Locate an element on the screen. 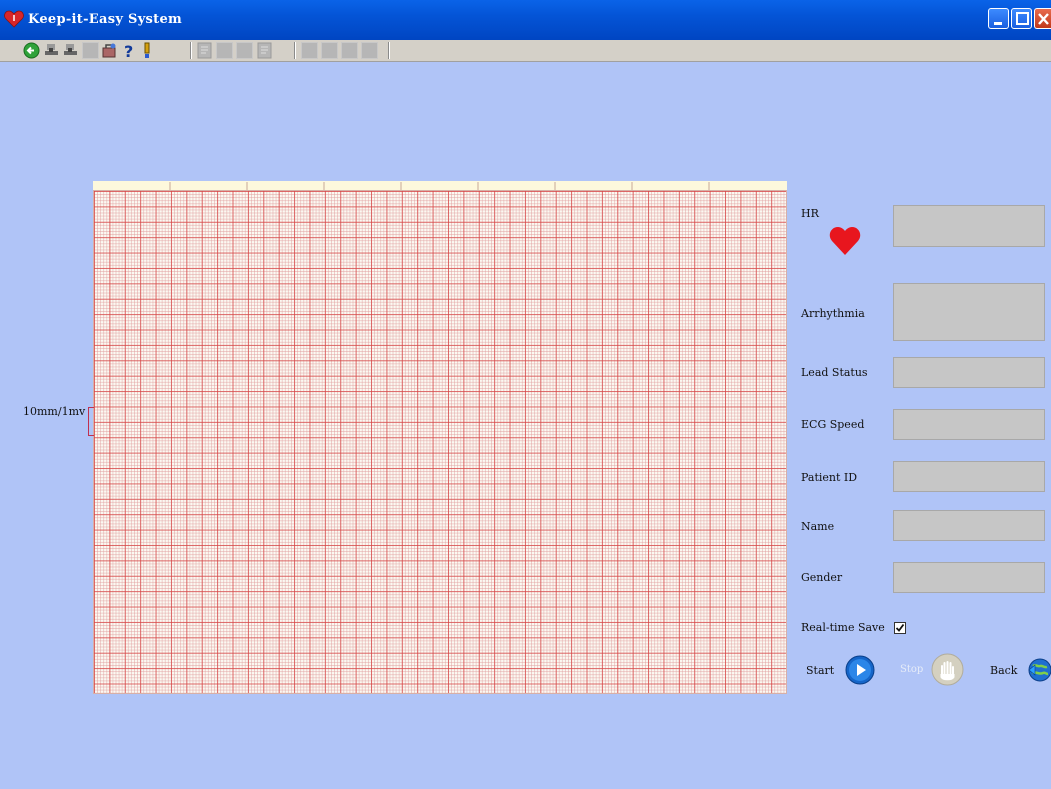  maximize-icon is located at coordinates (1022, 18).